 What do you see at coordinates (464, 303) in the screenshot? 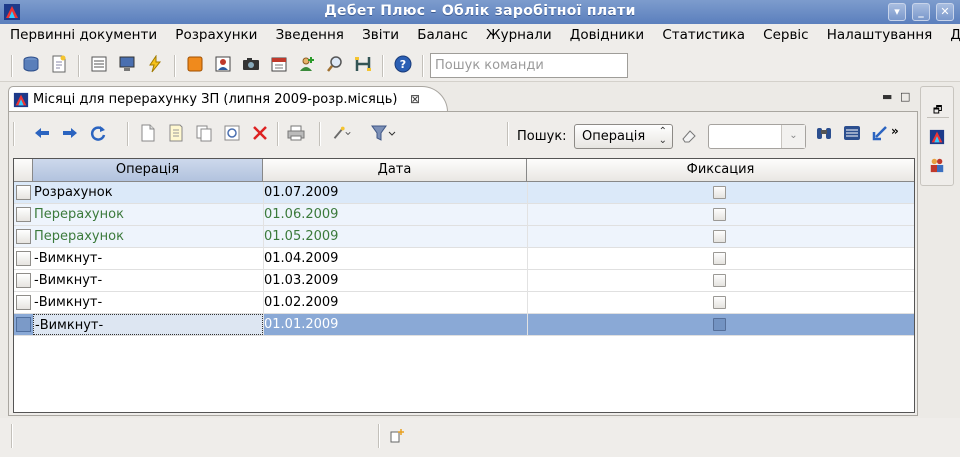
I see `table-row: -Вимкнут- 01.02.2009` at bounding box center [464, 303].